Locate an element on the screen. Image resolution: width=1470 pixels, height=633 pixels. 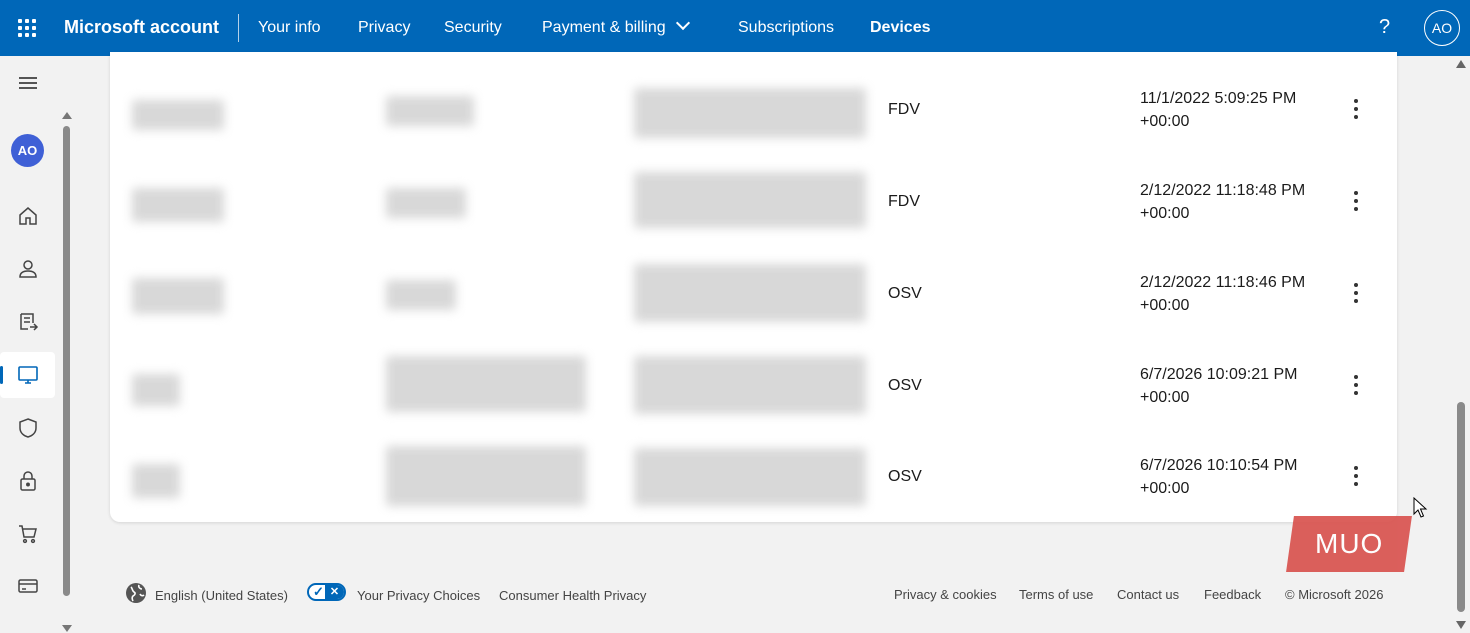
nav-payment-billing: Payment & billing is located at coordinates (616, 26).